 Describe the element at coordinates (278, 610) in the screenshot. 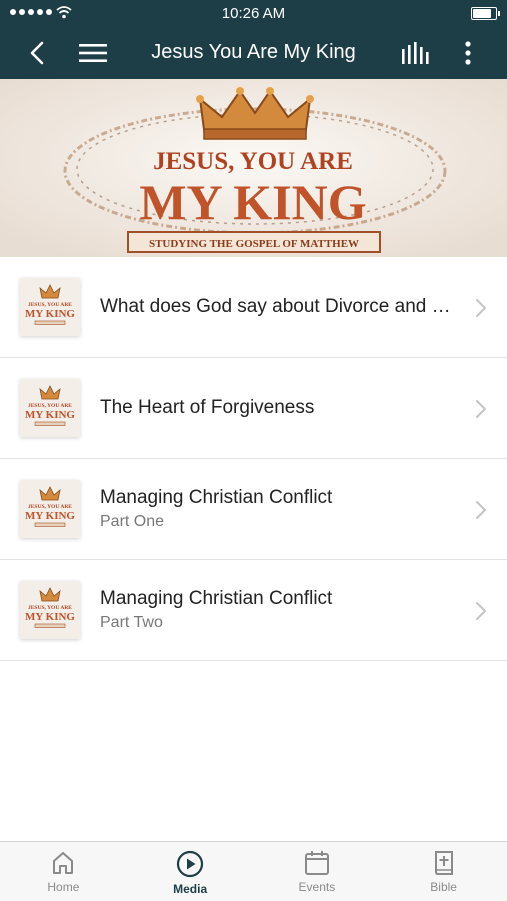

I see `list-item-text: Managing Christian Conflict Part Two` at that location.